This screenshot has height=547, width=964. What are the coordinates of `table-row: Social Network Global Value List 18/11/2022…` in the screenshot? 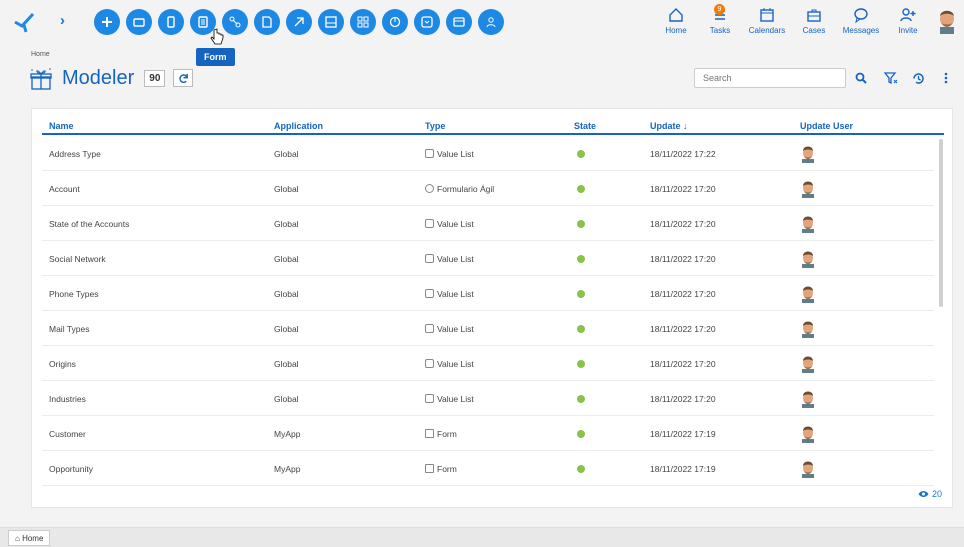 It's located at (488, 258).